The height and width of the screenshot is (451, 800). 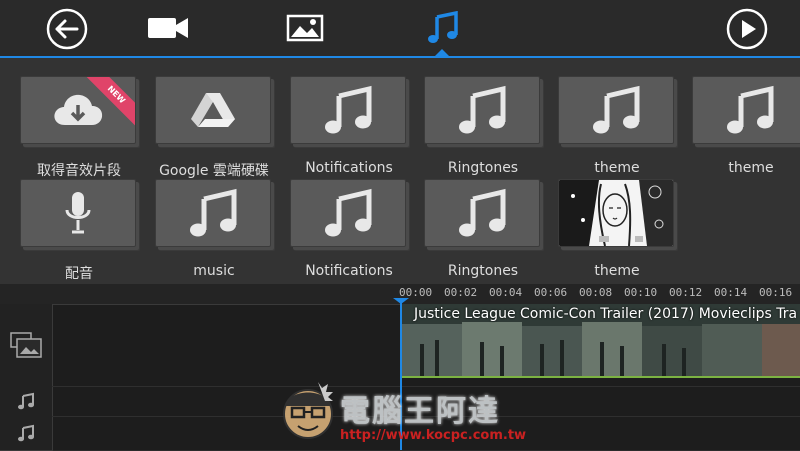 I want to click on tab-photo, so click(x=305, y=28).